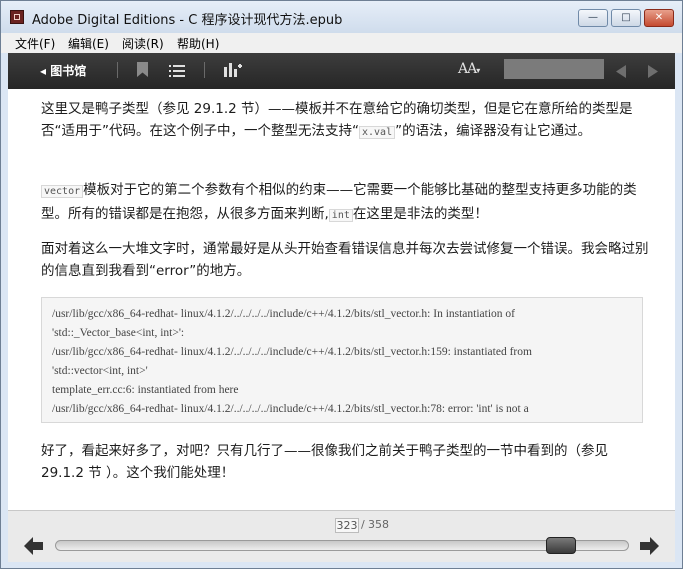 This screenshot has width=683, height=569. What do you see at coordinates (341, 43) in the screenshot?
I see `menu-bar: 文件(F) 编辑(E) 阅读(R) 帮助(H)` at bounding box center [341, 43].